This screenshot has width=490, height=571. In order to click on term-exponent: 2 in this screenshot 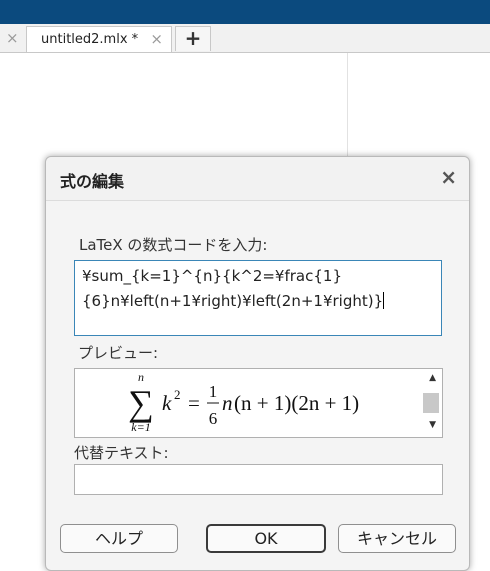, I will do `click(177, 394)`.